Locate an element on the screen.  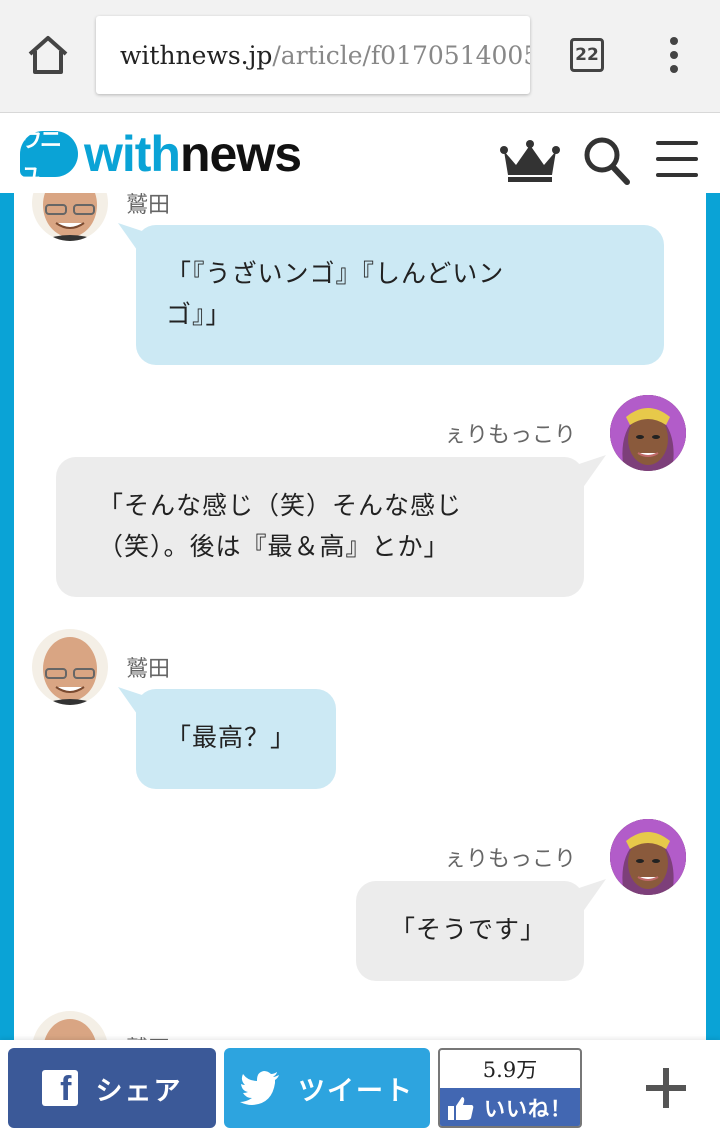
like-label: いいね！ is located at coordinates (528, 1109).